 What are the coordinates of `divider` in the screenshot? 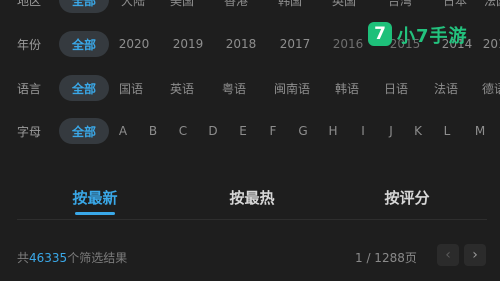 It's located at (252, 219).